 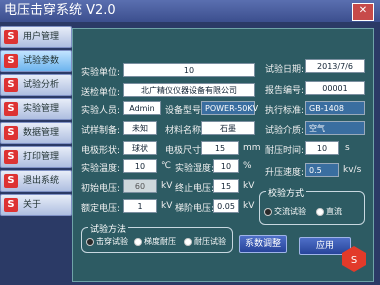 I want to click on sidebar-item-users: S 用户管理, so click(x=36, y=37).